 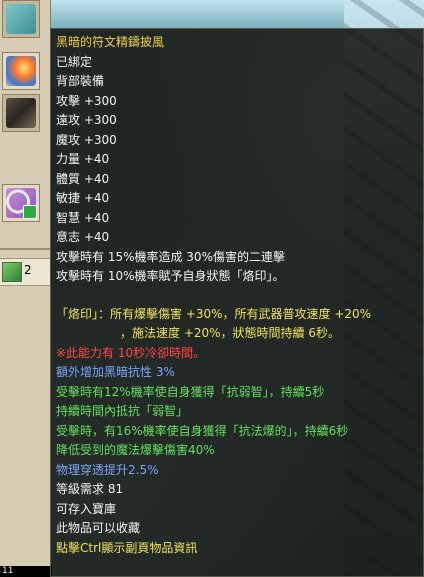 I want to click on brand-description: 「烙印」：所有爆擊傷害 +30%，所有武器普攻速度 +20%, so click(x=214, y=313).